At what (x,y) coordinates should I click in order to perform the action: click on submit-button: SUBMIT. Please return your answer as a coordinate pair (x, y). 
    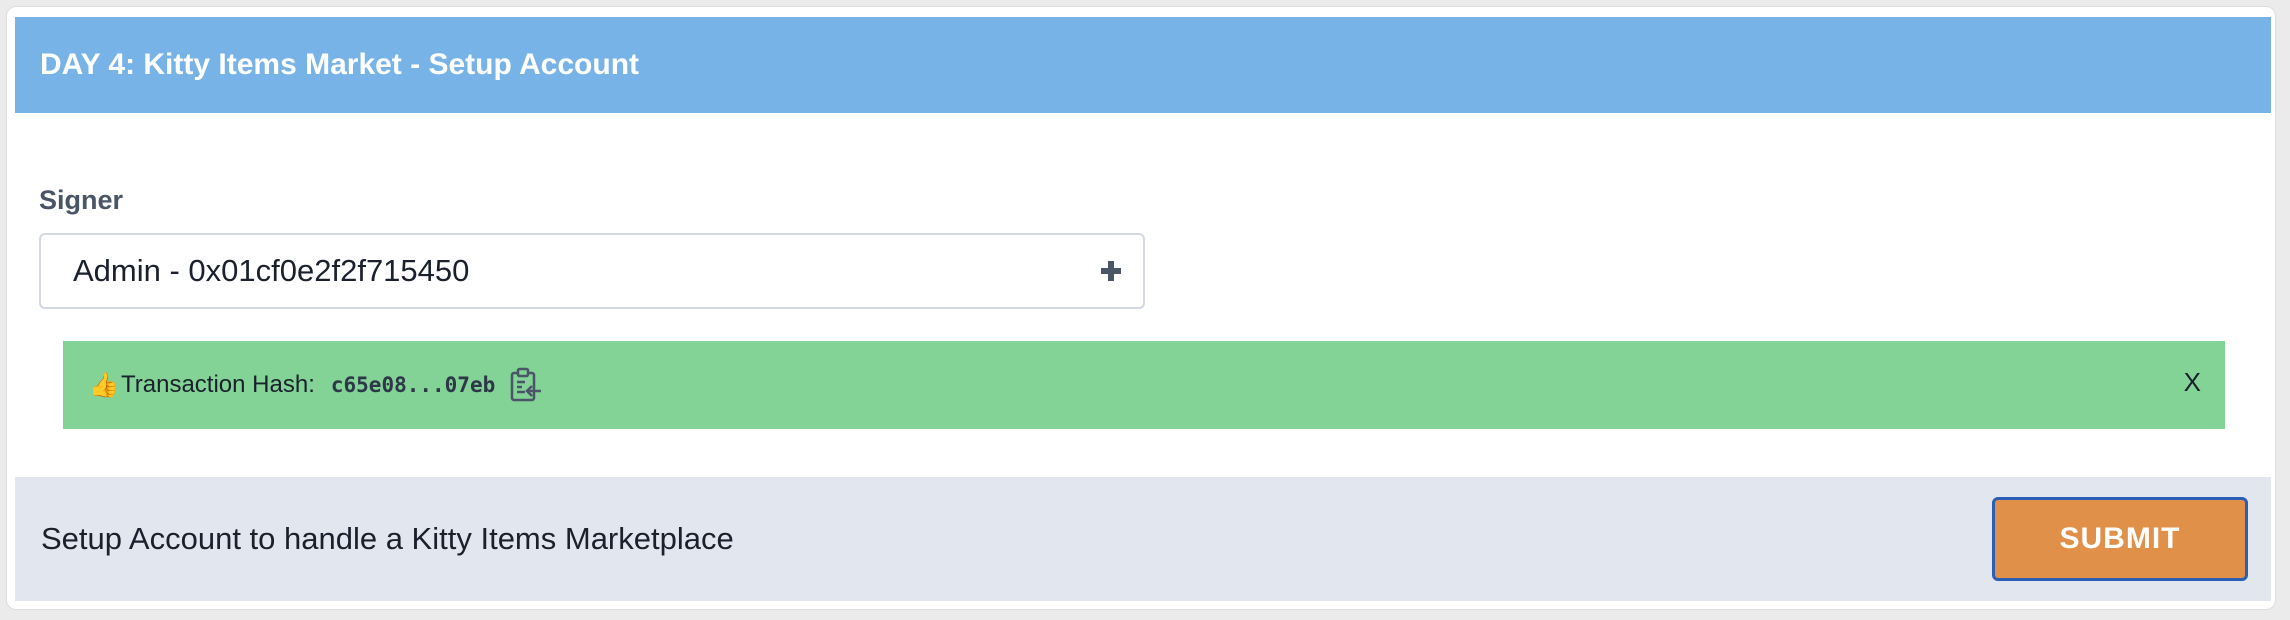
    Looking at the image, I should click on (2120, 539).